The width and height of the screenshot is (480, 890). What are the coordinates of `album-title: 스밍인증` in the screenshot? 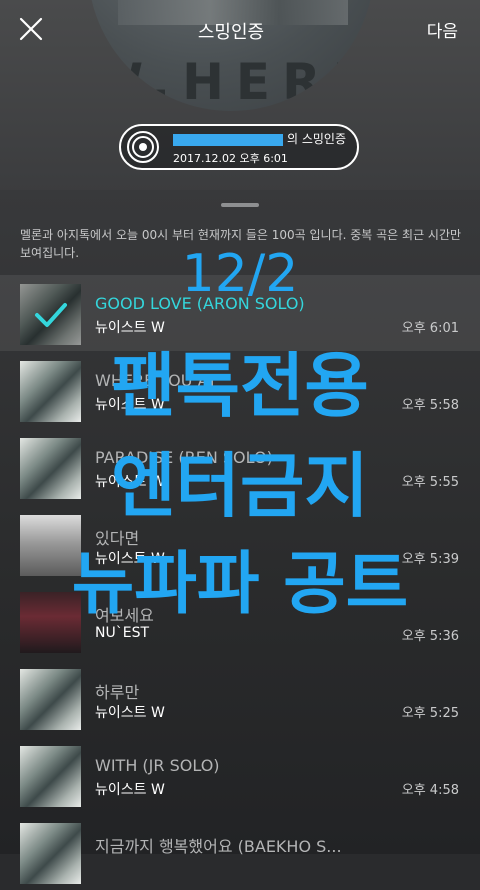 It's located at (231, 32).